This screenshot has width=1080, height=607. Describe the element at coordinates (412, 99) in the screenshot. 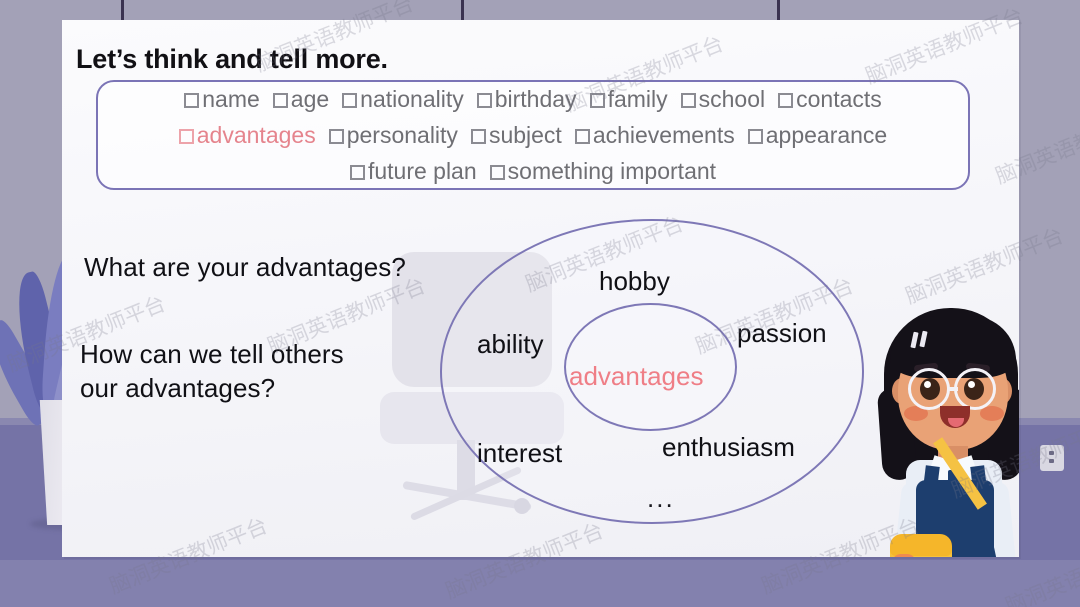

I see `checklist-item-label: nationality` at that location.